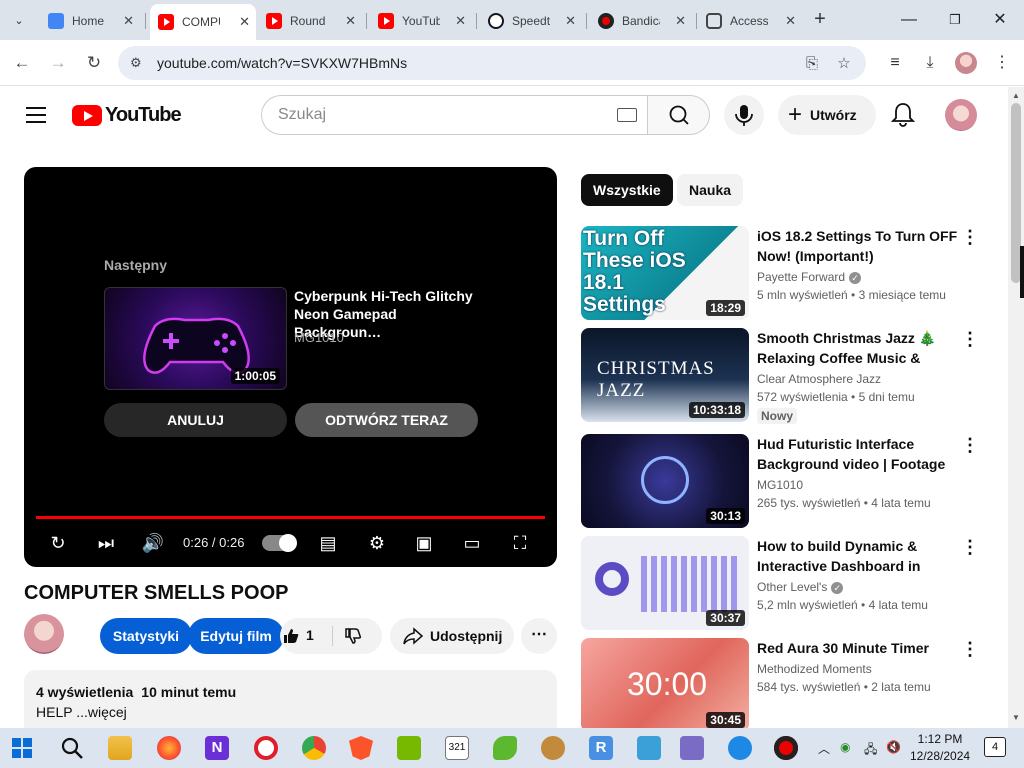 The height and width of the screenshot is (768, 1024). Describe the element at coordinates (377, 543) in the screenshot. I see `settings-gear-icon: ⚙` at that location.